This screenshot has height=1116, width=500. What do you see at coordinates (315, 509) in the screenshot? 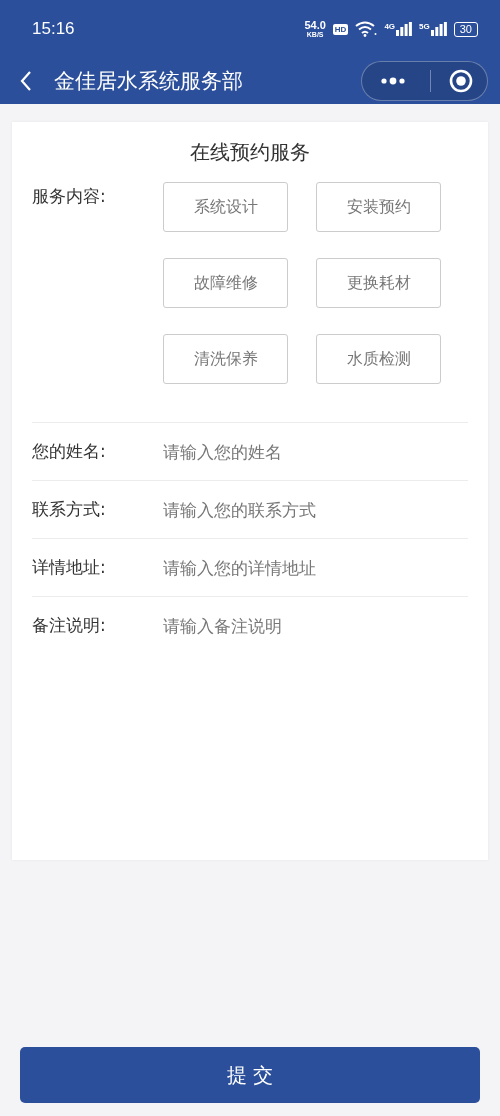
I see `input-field: 请输入您的联系方式` at bounding box center [315, 509].